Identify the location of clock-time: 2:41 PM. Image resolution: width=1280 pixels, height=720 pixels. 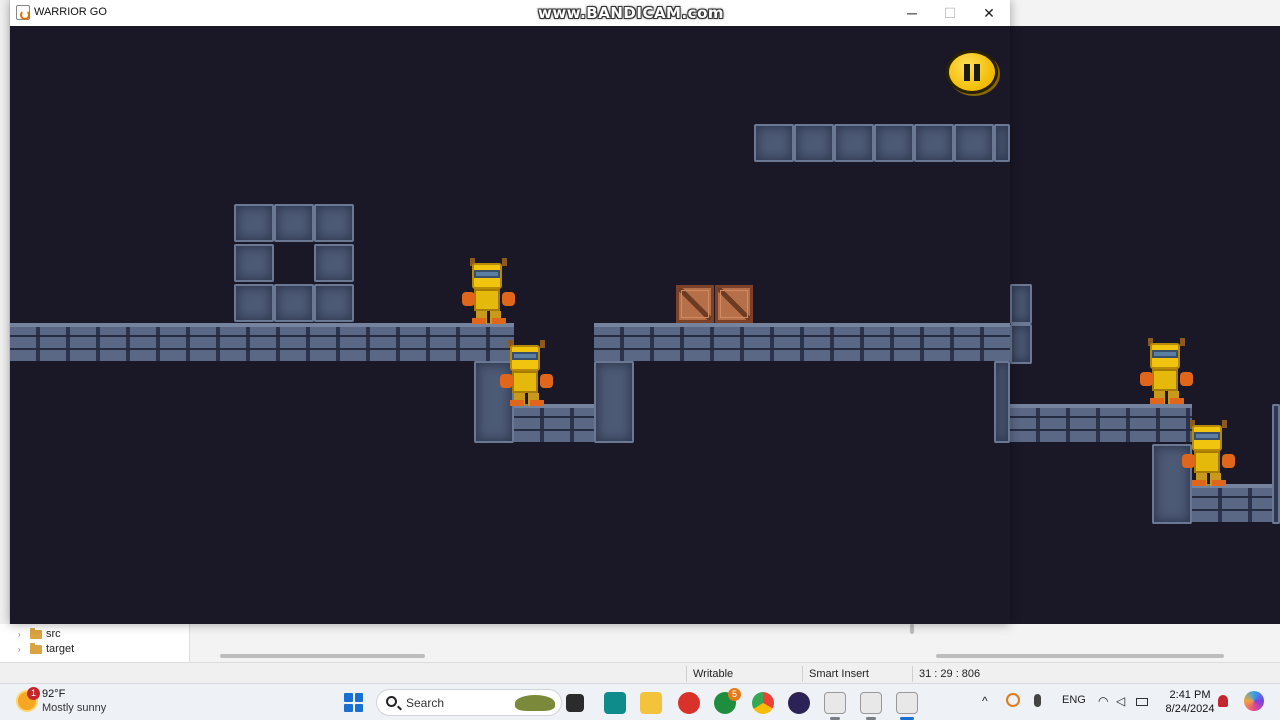
(1190, 695).